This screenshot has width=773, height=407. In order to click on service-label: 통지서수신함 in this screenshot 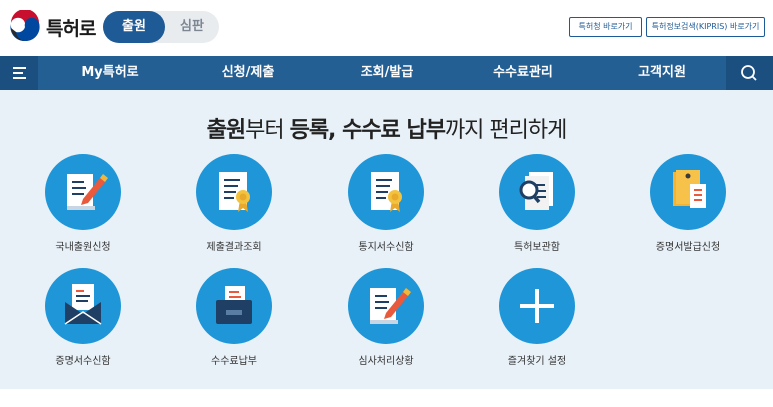, I will do `click(386, 247)`.